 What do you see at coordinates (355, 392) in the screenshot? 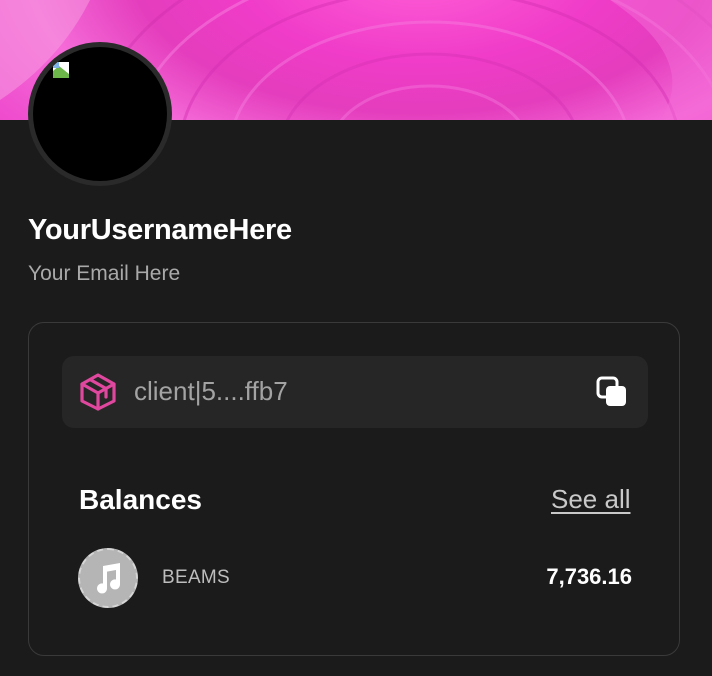
I see `wallet-address-bar: client|5....ffb7` at bounding box center [355, 392].